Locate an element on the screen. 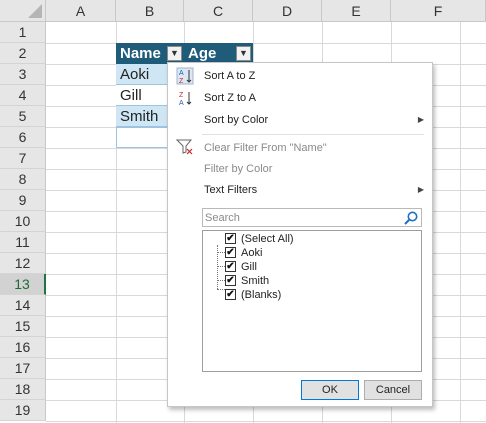  list-item: ✔ Aoki is located at coordinates (307, 253).